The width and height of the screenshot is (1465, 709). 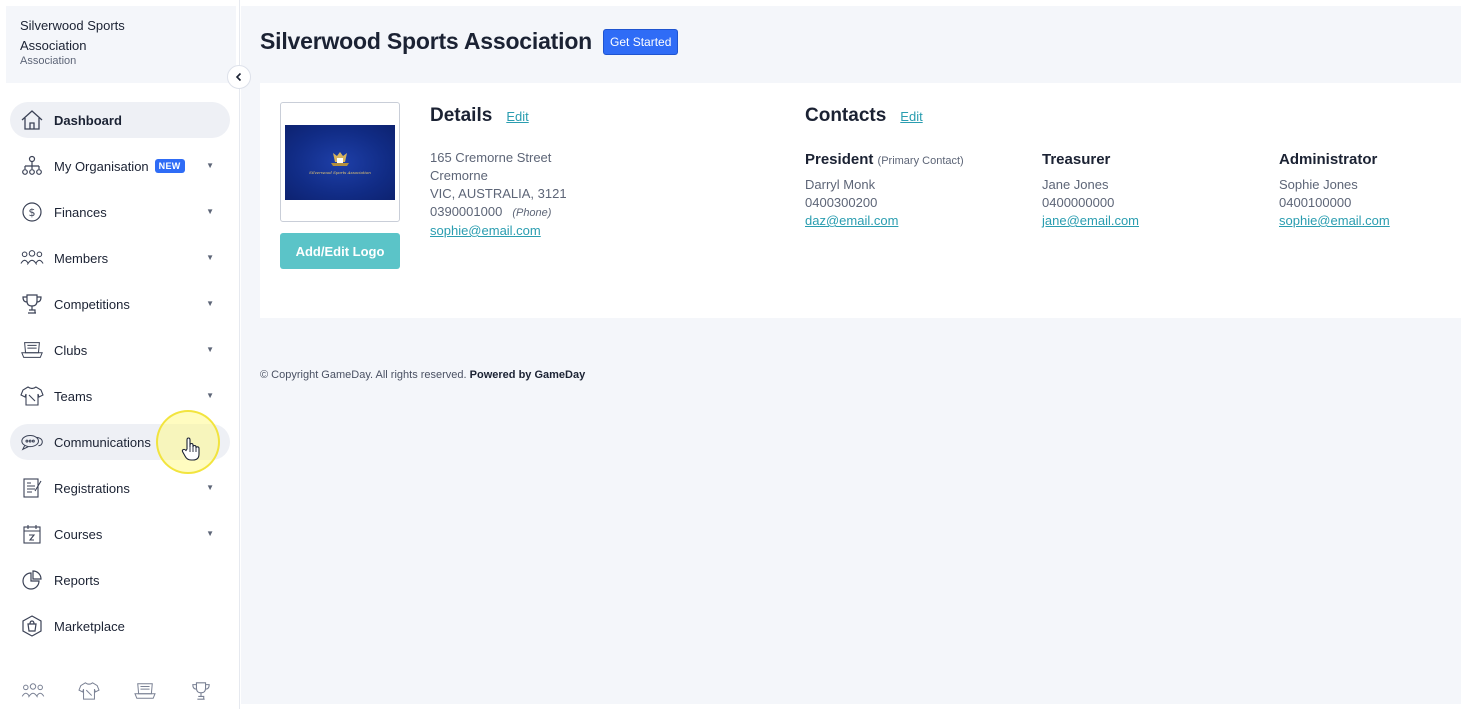 I want to click on logo-frame: Silverwood Sports Association, so click(x=340, y=162).